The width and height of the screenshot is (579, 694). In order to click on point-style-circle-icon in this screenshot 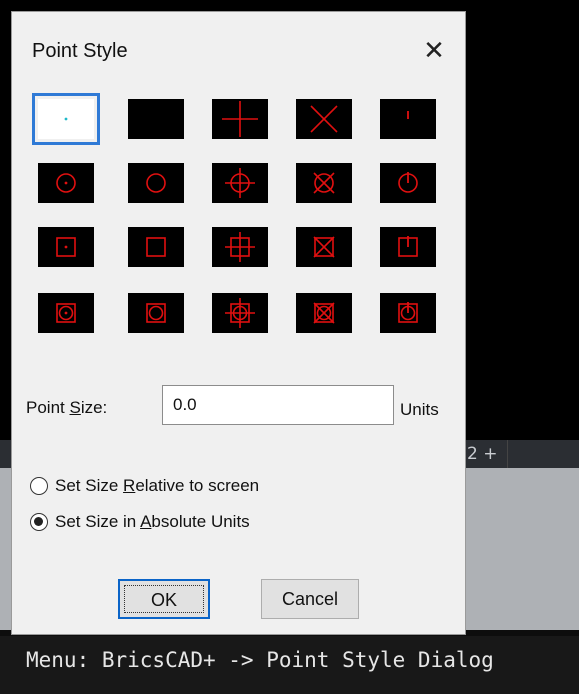, I will do `click(156, 183)`.